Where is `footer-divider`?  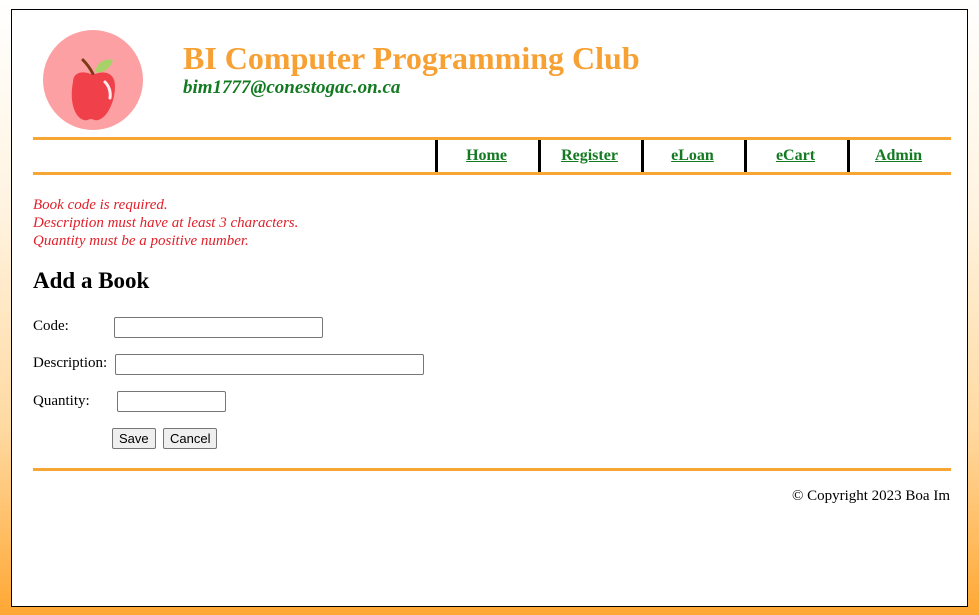
footer-divider is located at coordinates (492, 469).